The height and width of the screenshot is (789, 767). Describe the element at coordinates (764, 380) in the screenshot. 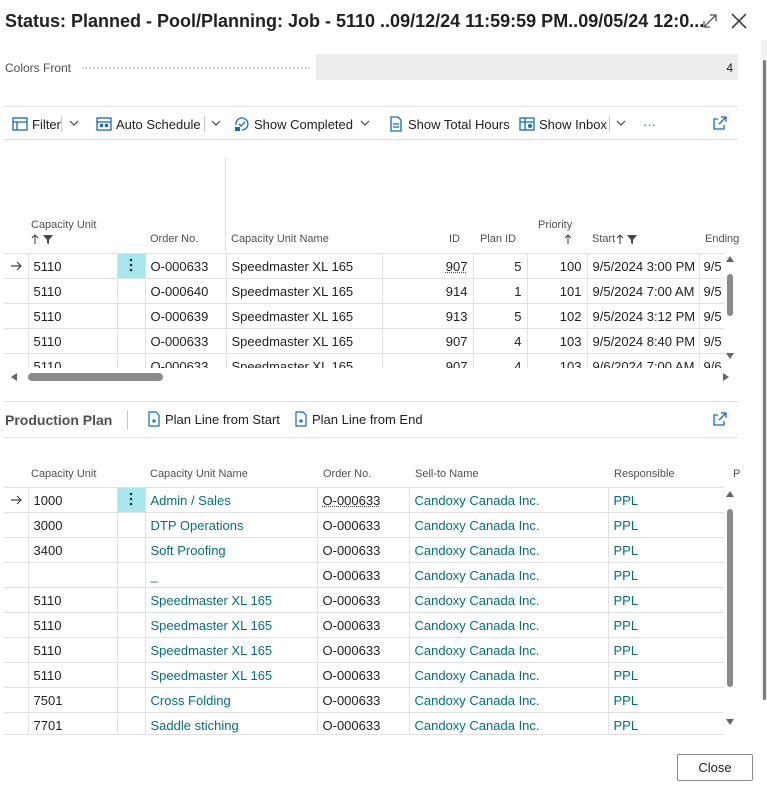

I see `page-scroll-thumb` at that location.